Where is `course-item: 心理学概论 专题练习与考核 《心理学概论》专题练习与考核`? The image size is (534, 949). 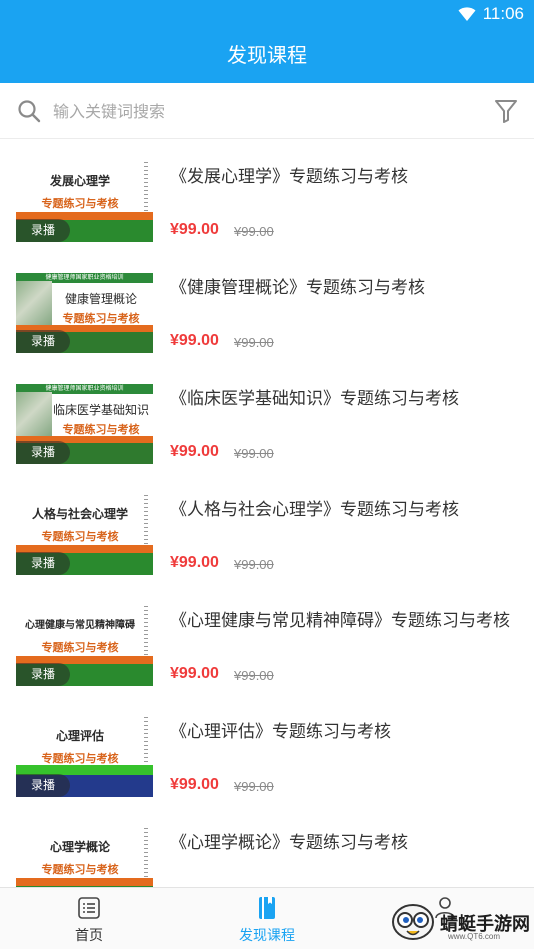 course-item: 心理学概论 专题练习与考核 《心理学概论》专题练习与考核 is located at coordinates (267, 846).